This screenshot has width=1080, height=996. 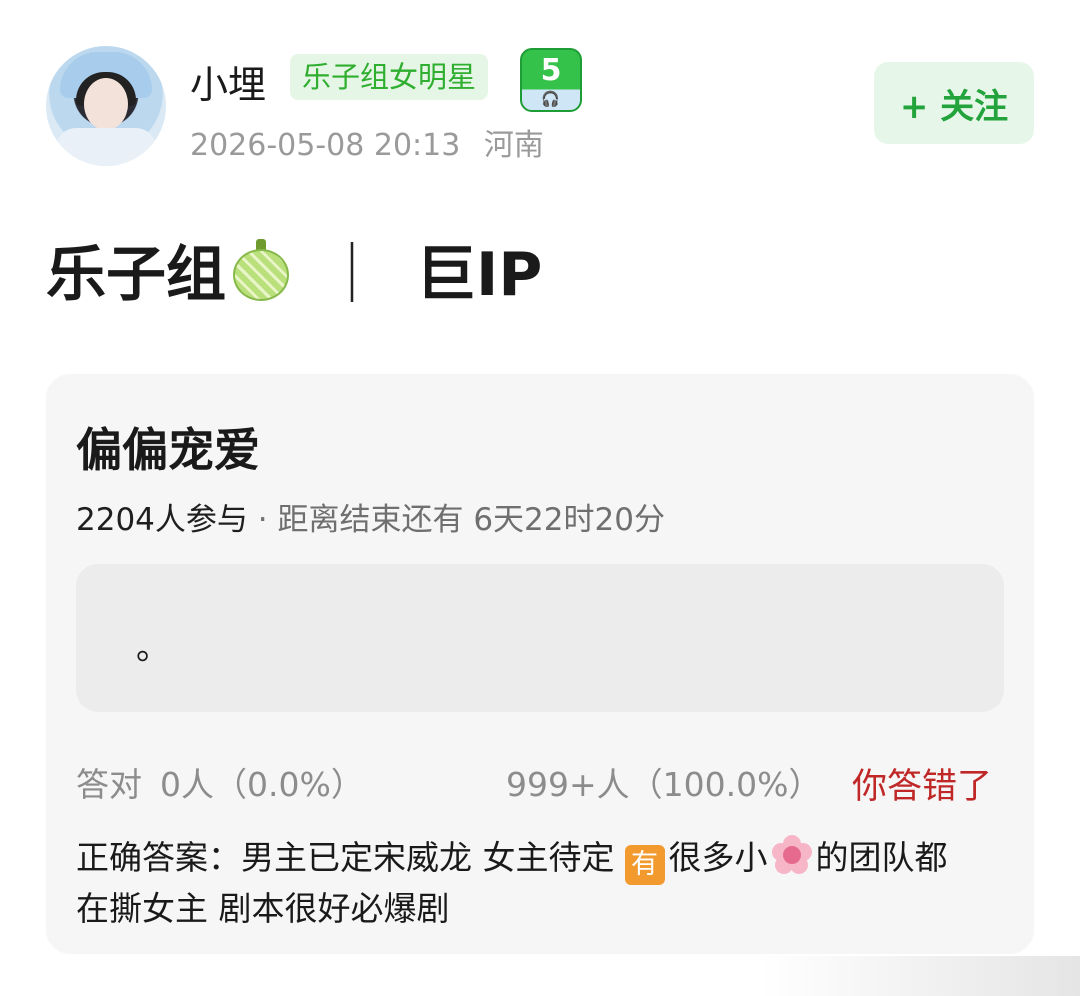 What do you see at coordinates (109, 784) in the screenshot?
I see `poll-correct-label: 答对` at bounding box center [109, 784].